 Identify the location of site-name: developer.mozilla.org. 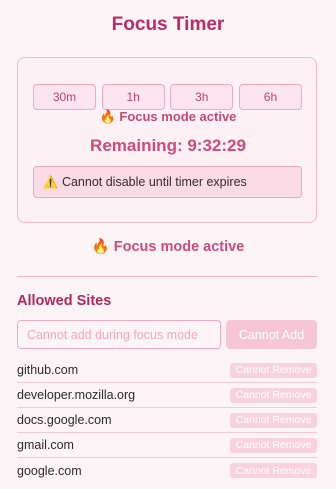
(76, 395).